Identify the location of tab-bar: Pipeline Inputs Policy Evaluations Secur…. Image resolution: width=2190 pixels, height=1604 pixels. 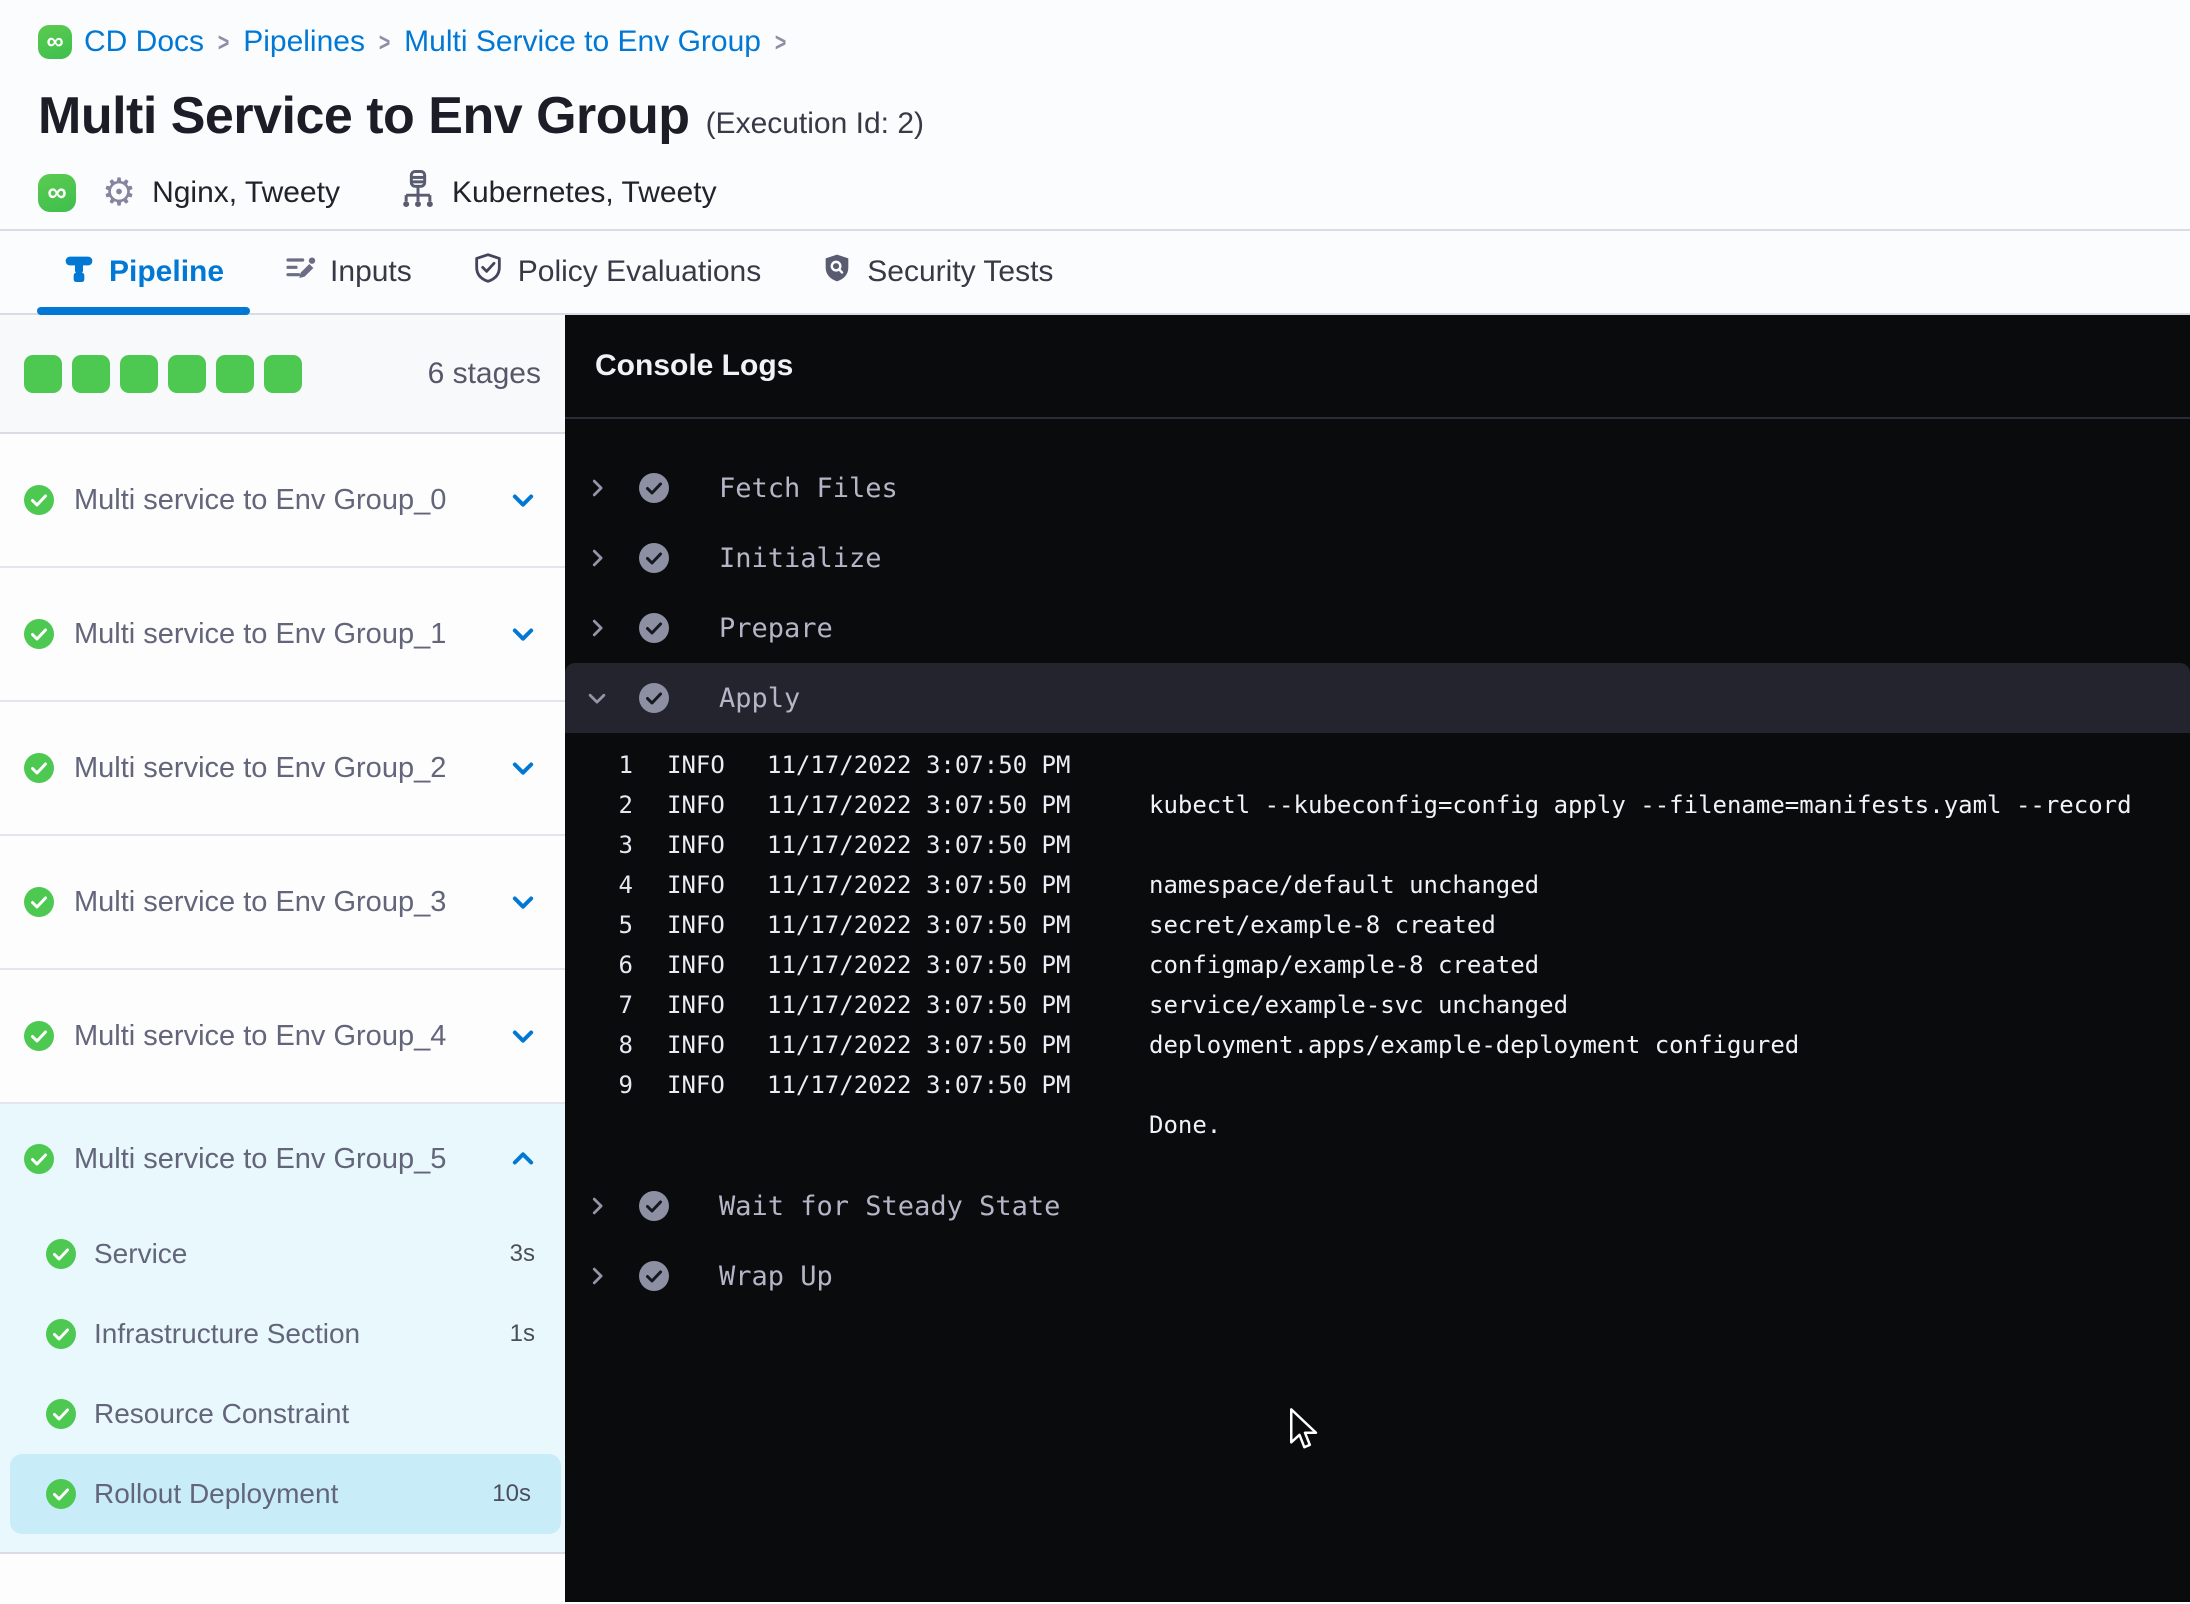
(1095, 273).